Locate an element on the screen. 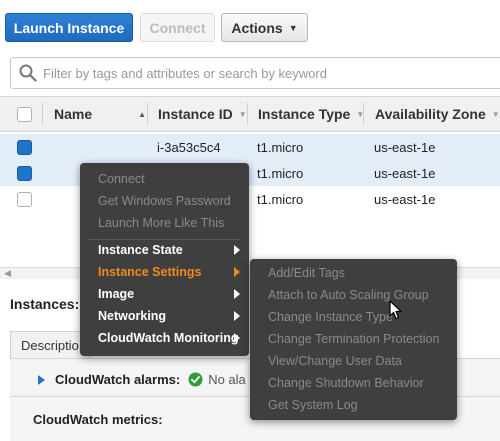  column-header-name-label: Name is located at coordinates (73, 114).